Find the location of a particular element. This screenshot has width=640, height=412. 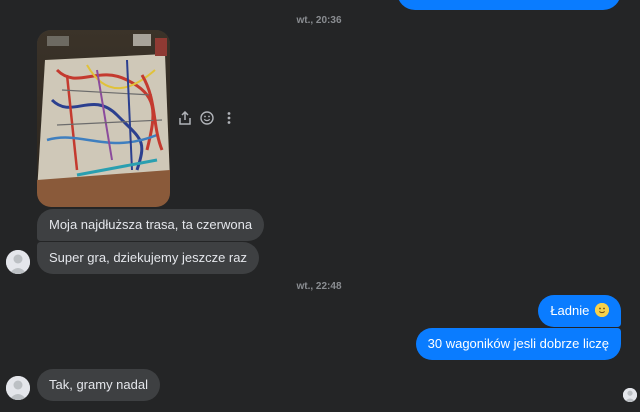

photo-message is located at coordinates (103, 118).